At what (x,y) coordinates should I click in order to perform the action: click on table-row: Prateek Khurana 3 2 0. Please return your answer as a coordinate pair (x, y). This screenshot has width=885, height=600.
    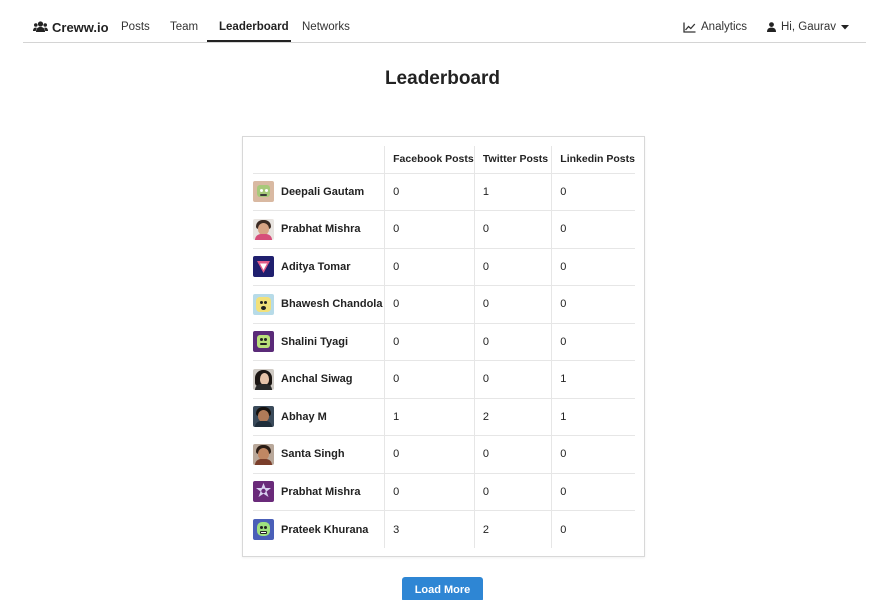
    Looking at the image, I should click on (444, 529).